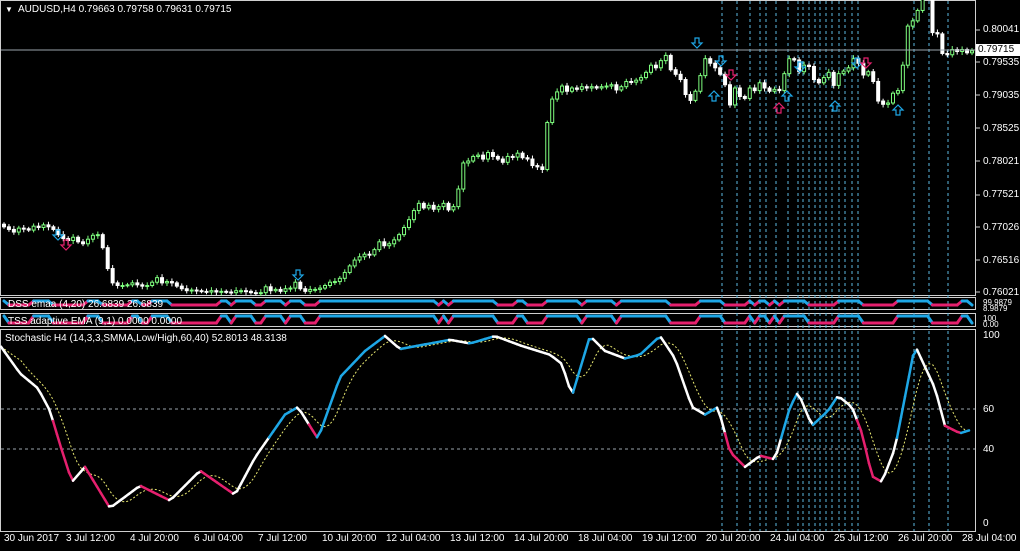  Describe the element at coordinates (32, 538) in the screenshot. I see `time-label: 30 Jun 2017` at that location.